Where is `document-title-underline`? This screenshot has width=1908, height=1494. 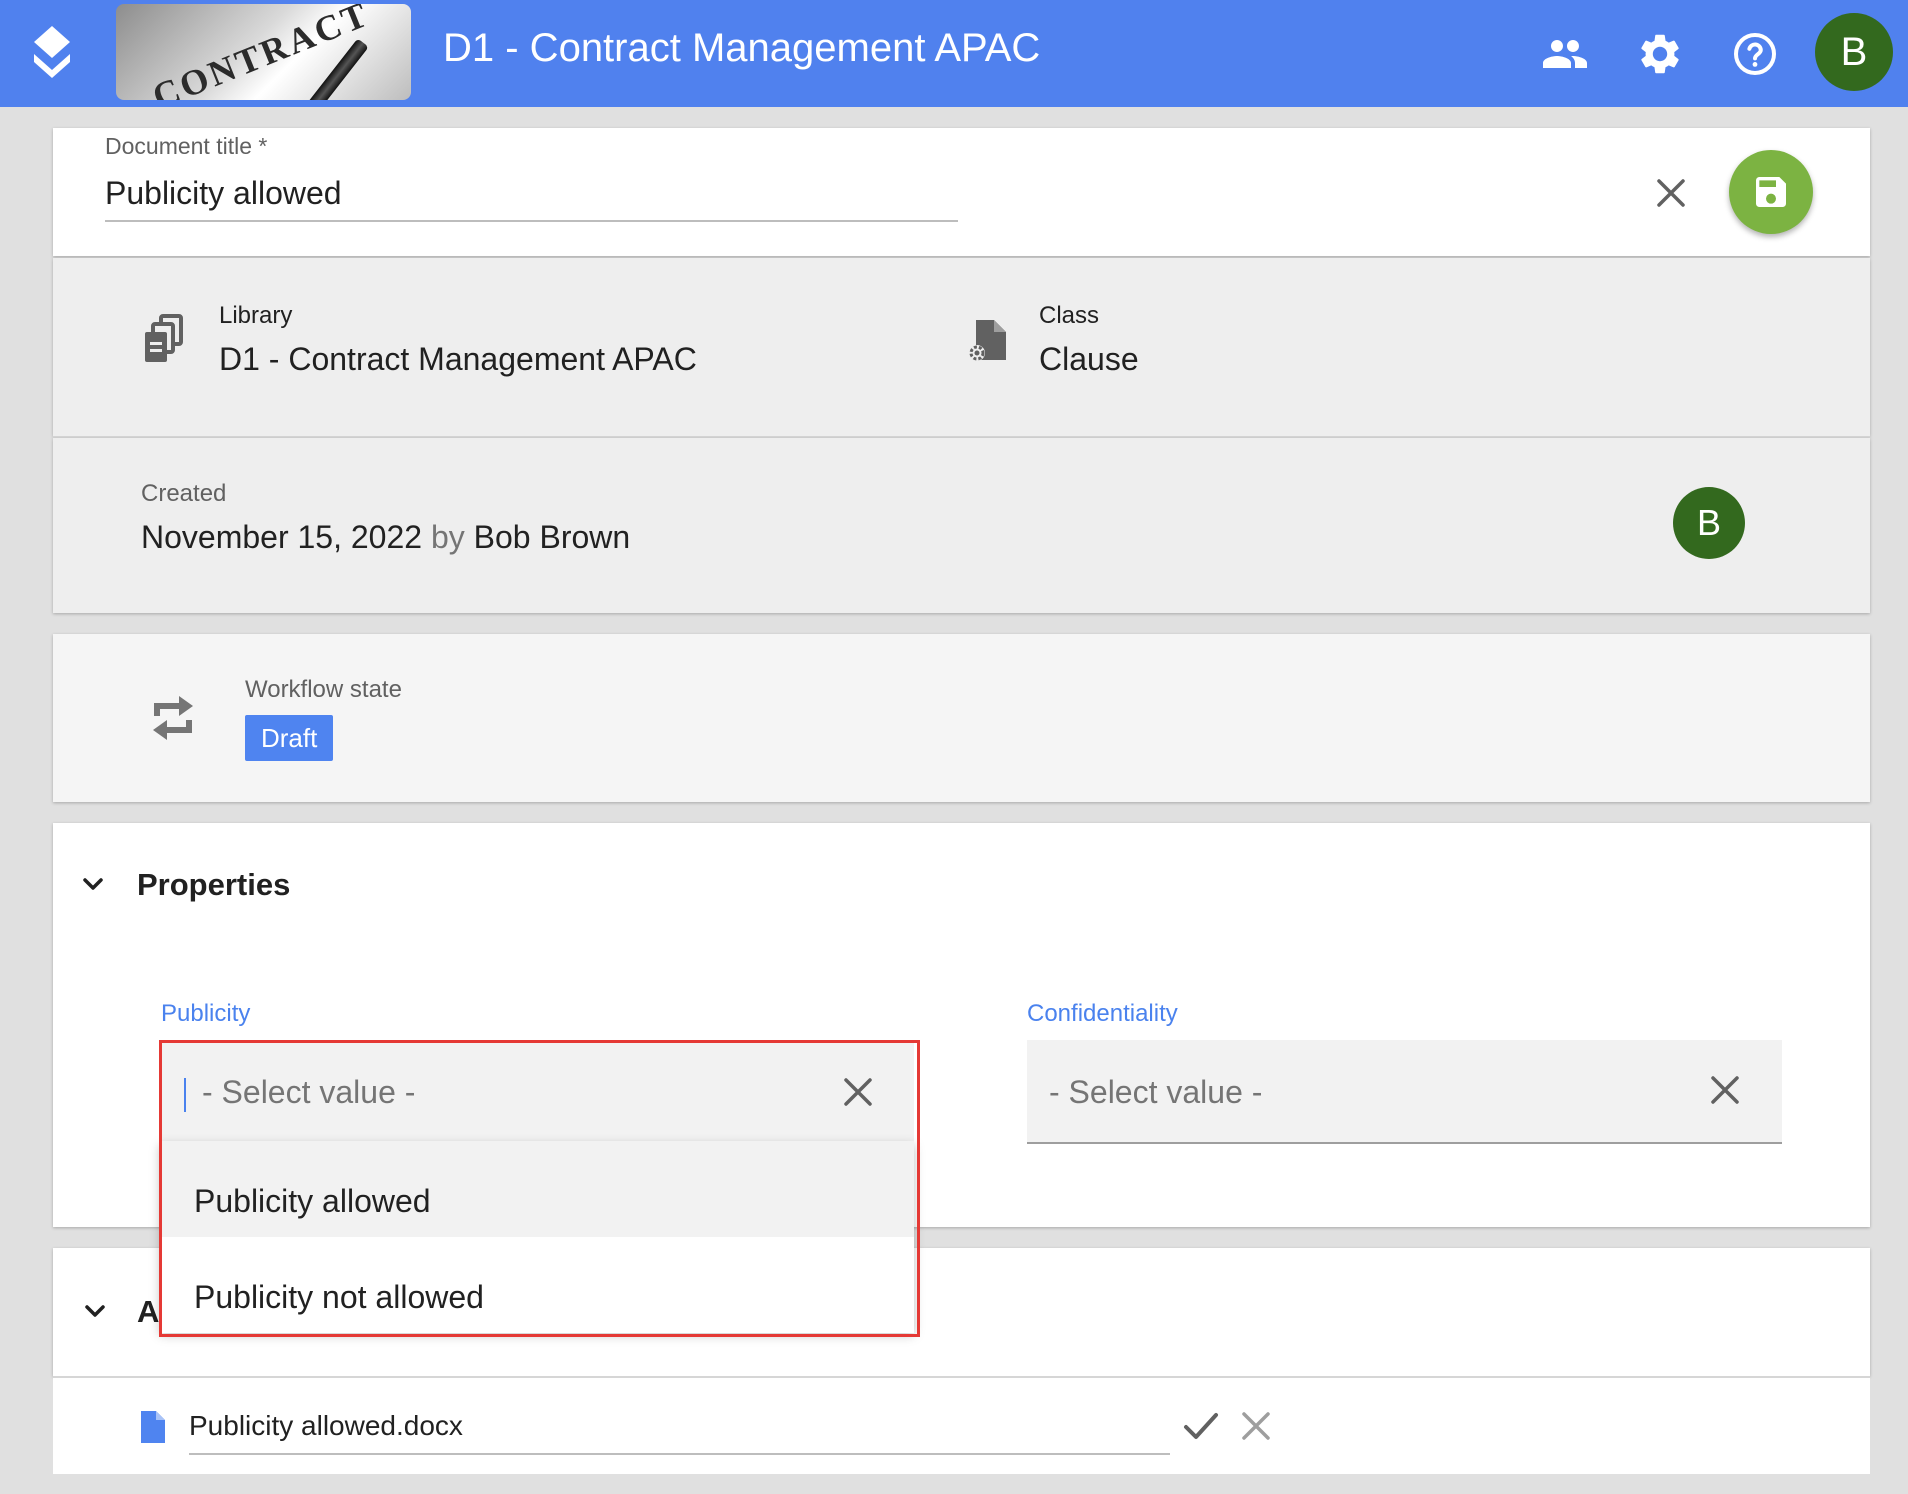
document-title-underline is located at coordinates (531, 221).